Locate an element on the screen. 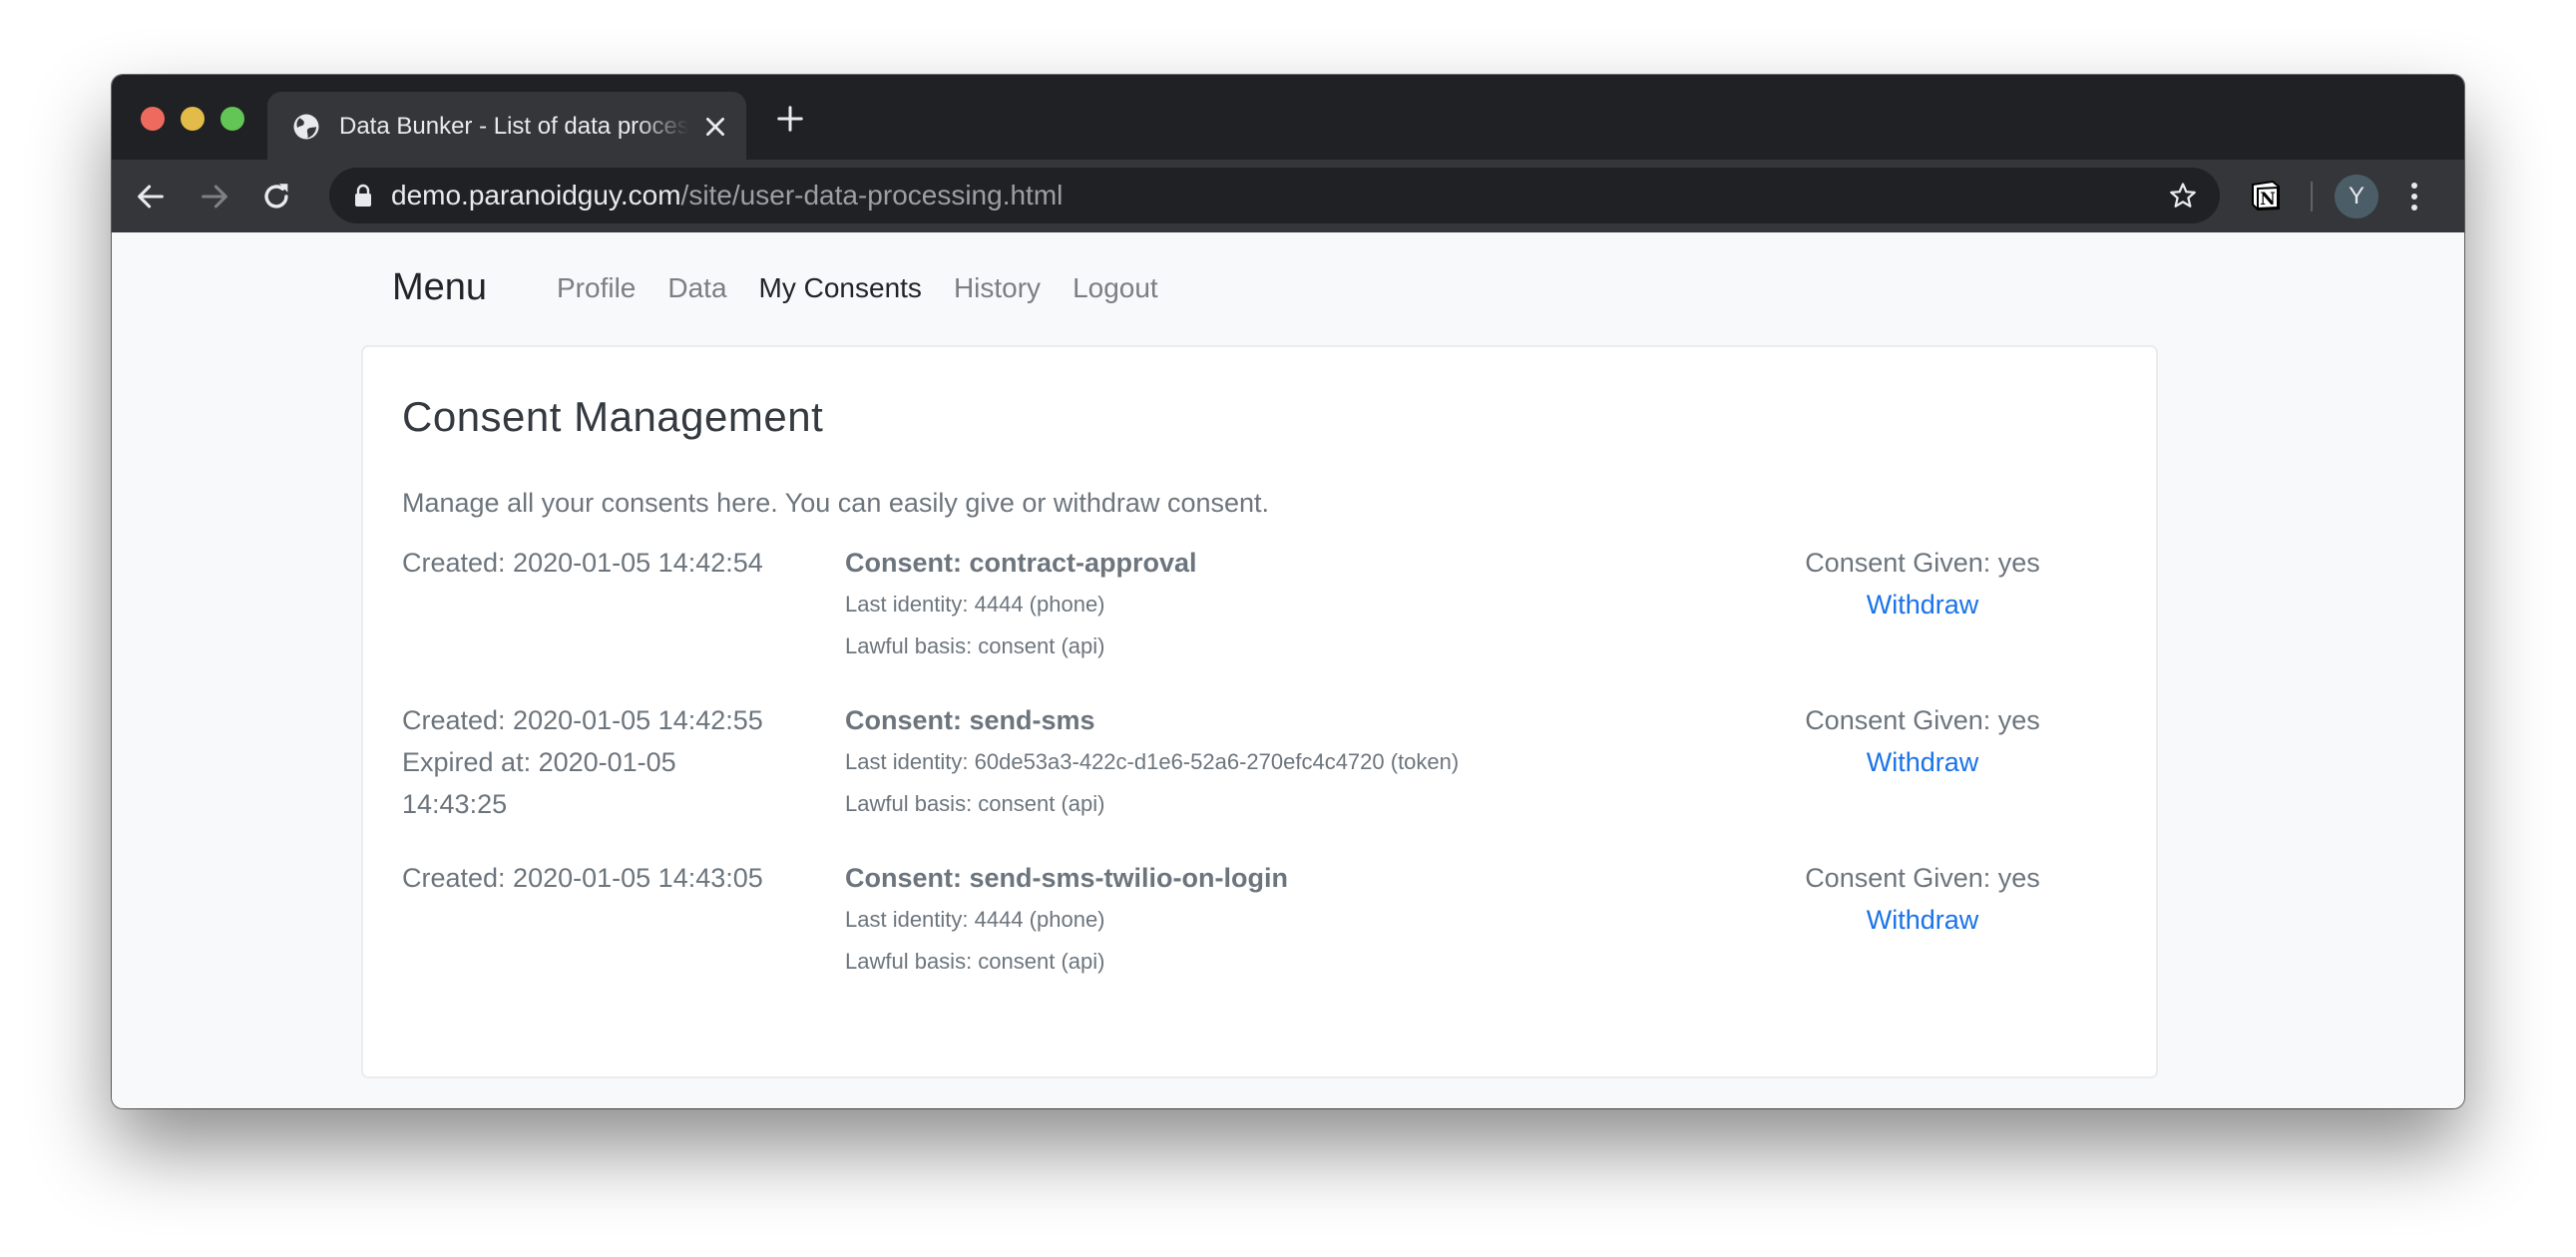 The width and height of the screenshot is (2576, 1257). consent-name: Consent: contract-approval is located at coordinates (1021, 563).